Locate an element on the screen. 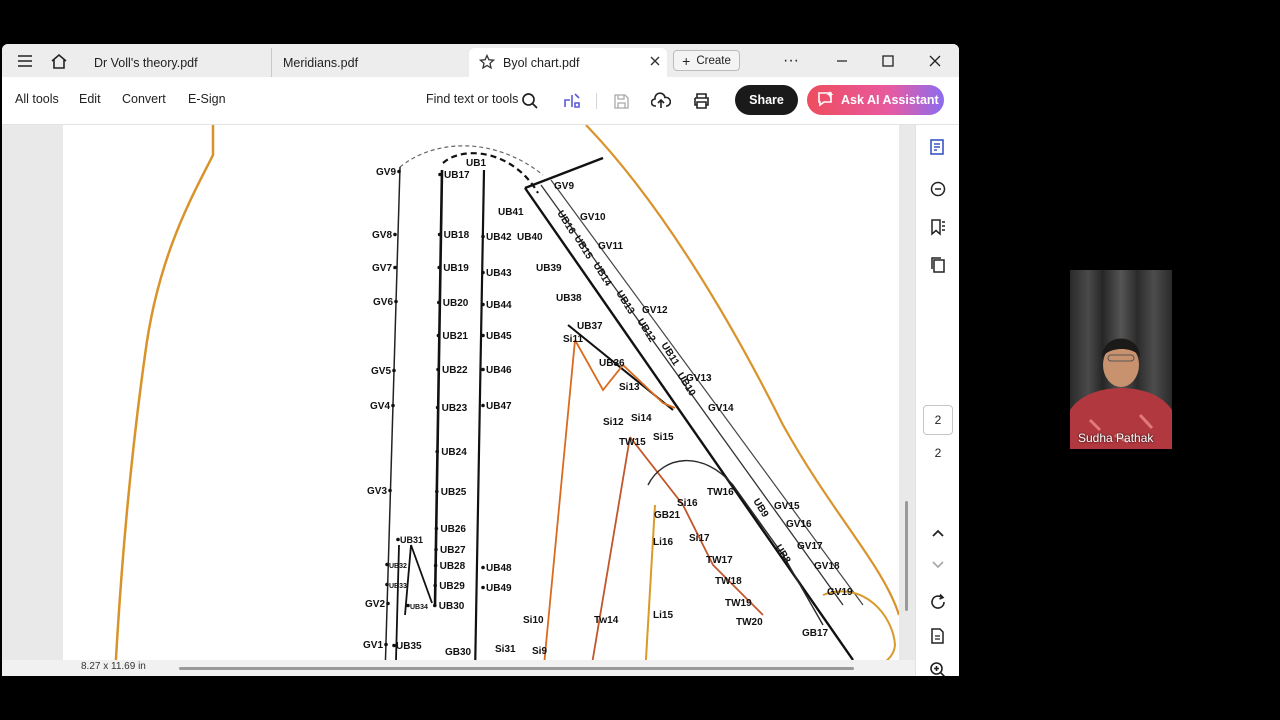 This screenshot has width=1280, height=720. chart-label-gb-0: GB21 is located at coordinates (667, 515).